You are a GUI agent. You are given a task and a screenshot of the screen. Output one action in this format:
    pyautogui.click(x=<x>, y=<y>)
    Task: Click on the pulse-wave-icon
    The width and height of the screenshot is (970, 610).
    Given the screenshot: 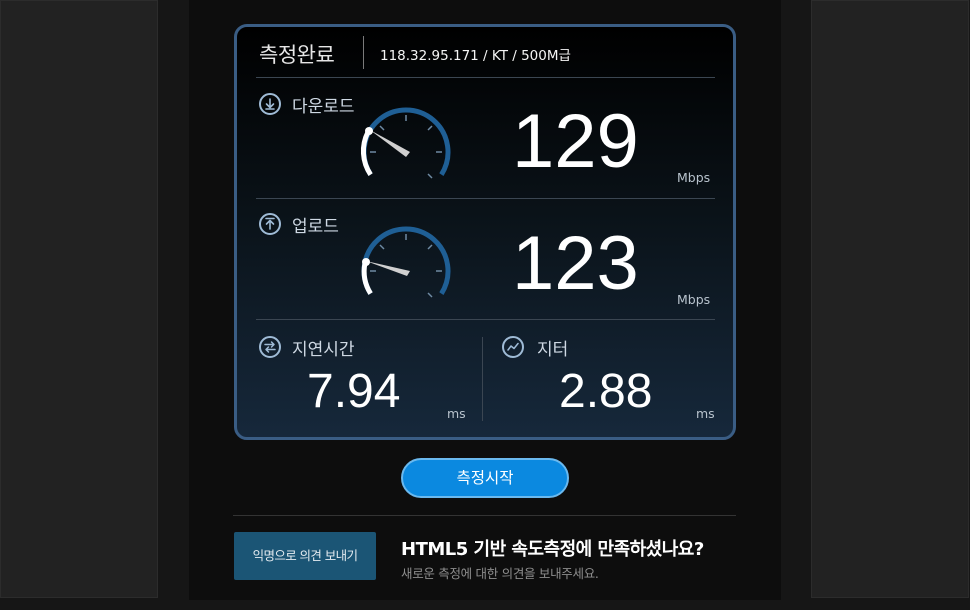 What is the action you would take?
    pyautogui.click(x=513, y=347)
    